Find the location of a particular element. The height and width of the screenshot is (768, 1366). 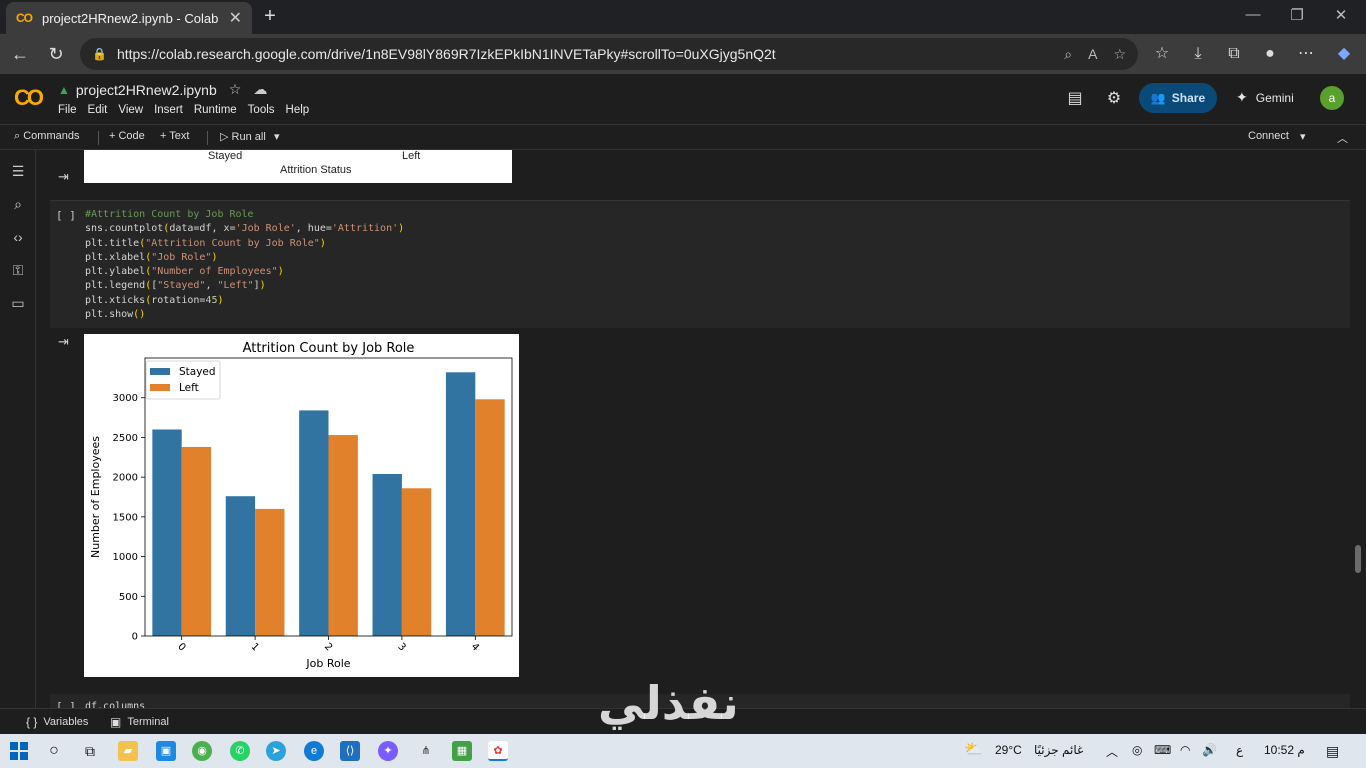

keyboard-icon: ⌨ is located at coordinates (1162, 750).